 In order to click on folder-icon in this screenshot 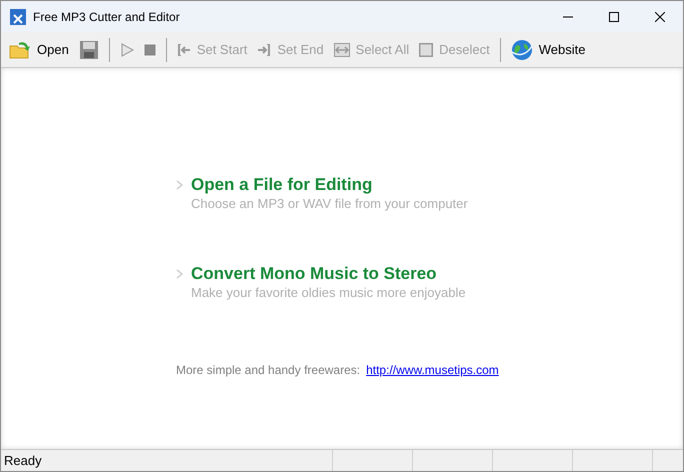, I will do `click(20, 50)`.